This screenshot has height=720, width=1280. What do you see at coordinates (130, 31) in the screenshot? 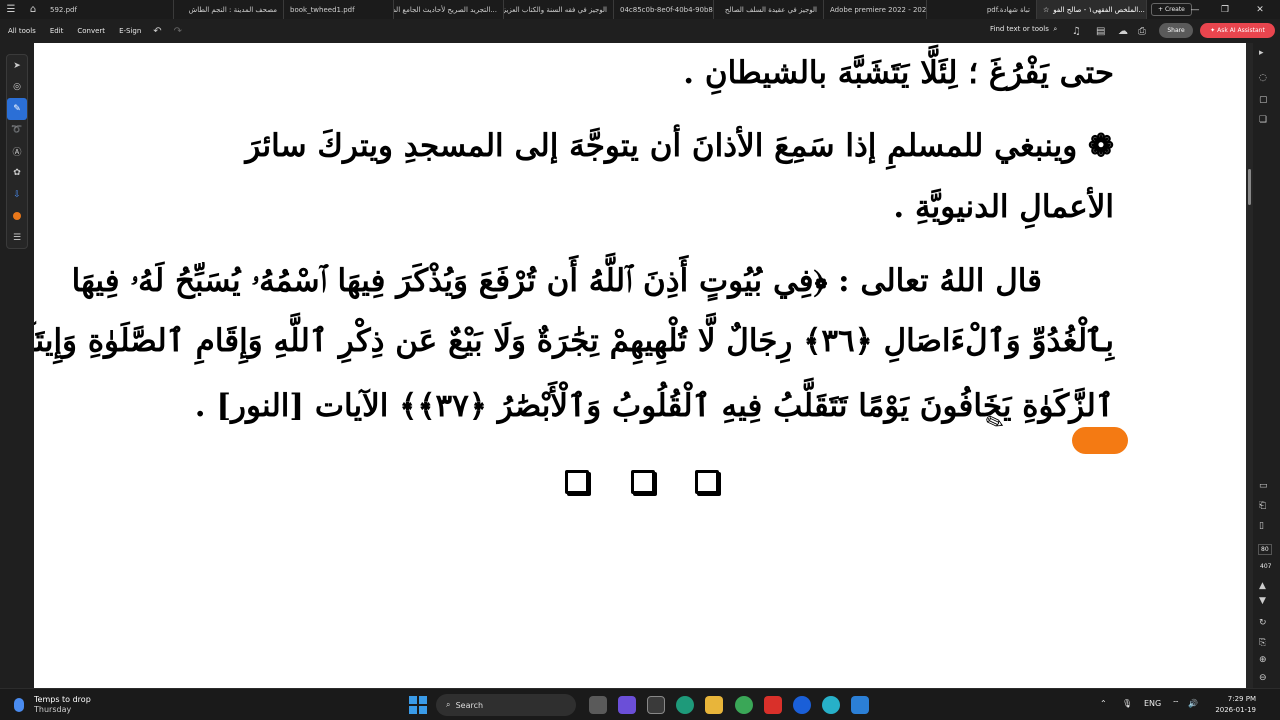
I see `esign-menu: E-Sign` at bounding box center [130, 31].